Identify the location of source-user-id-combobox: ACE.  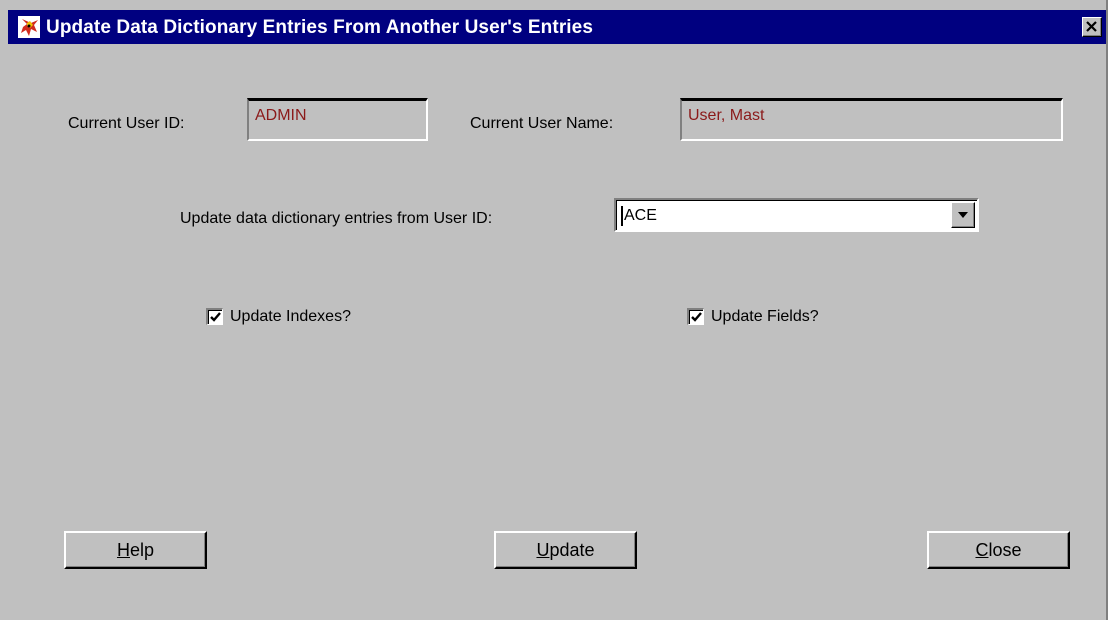
(796, 215).